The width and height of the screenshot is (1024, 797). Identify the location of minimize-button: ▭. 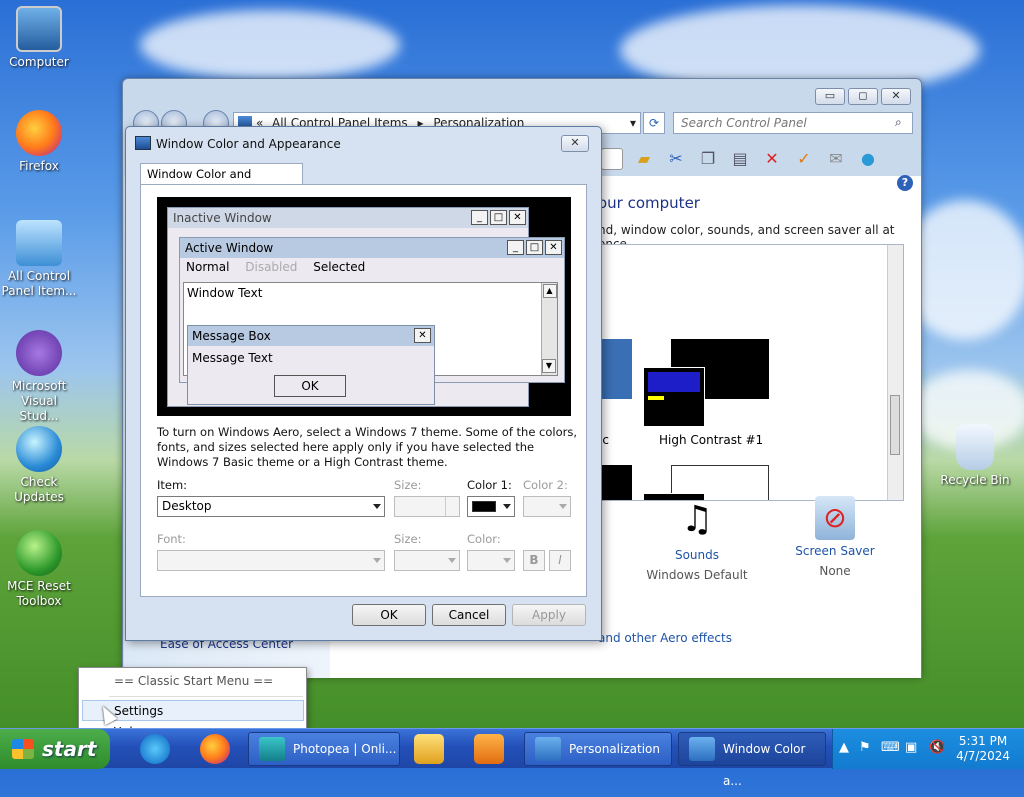
(830, 96).